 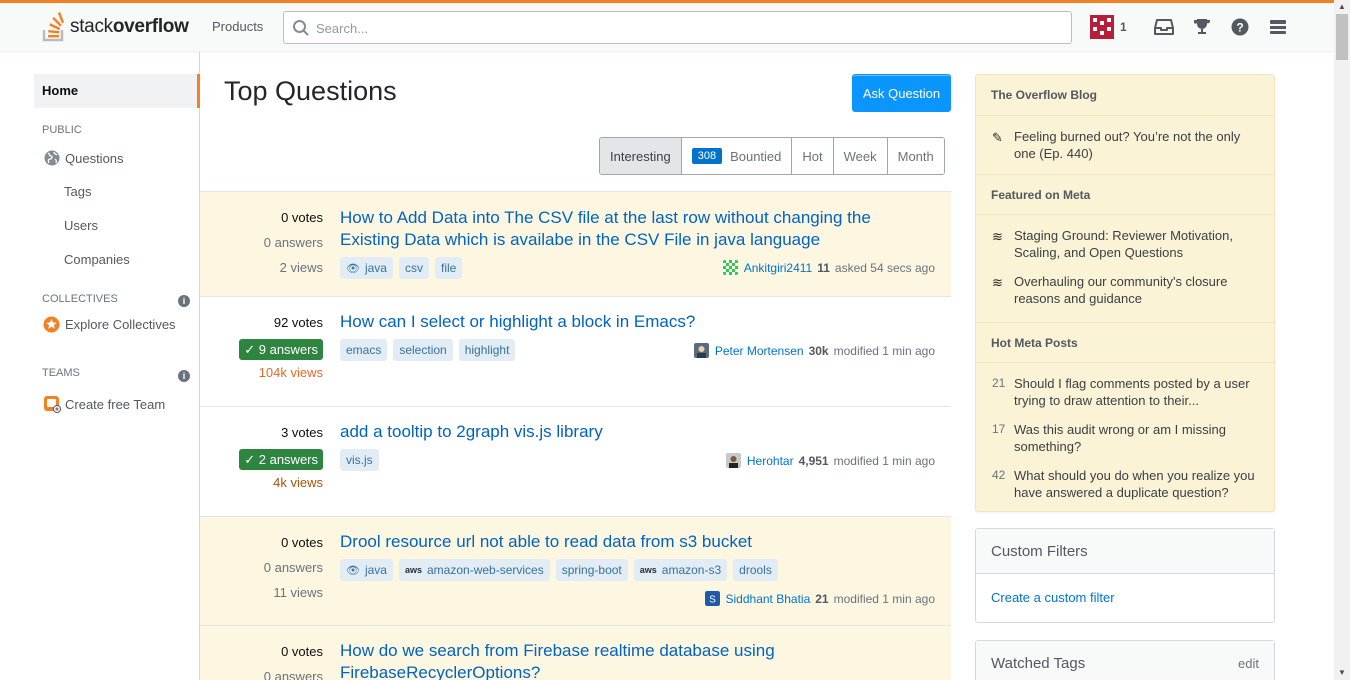 I want to click on nav-section-teams: TEAMS, so click(x=61, y=373).